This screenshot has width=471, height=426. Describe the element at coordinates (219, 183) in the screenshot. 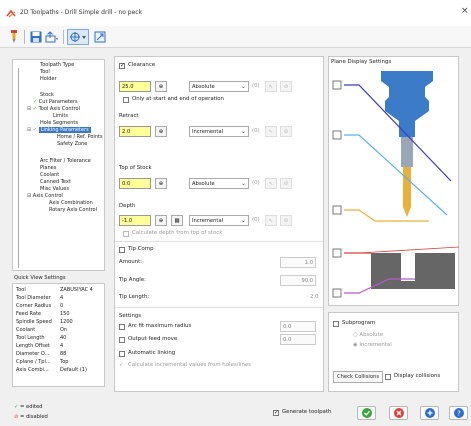

I see `top-of-stock-mode-select: Absolute ⌄` at that location.